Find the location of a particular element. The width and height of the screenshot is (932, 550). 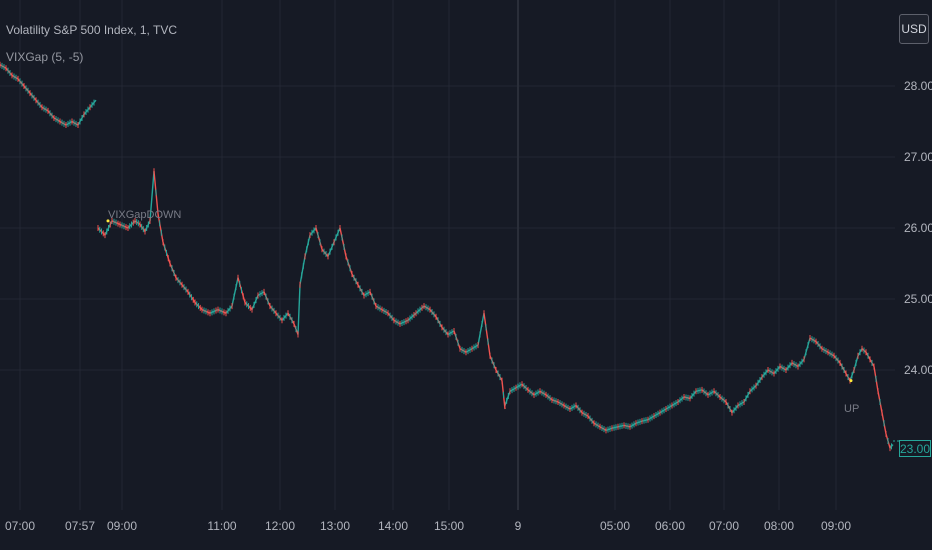

x-tick-label: 07:57 is located at coordinates (80, 526).